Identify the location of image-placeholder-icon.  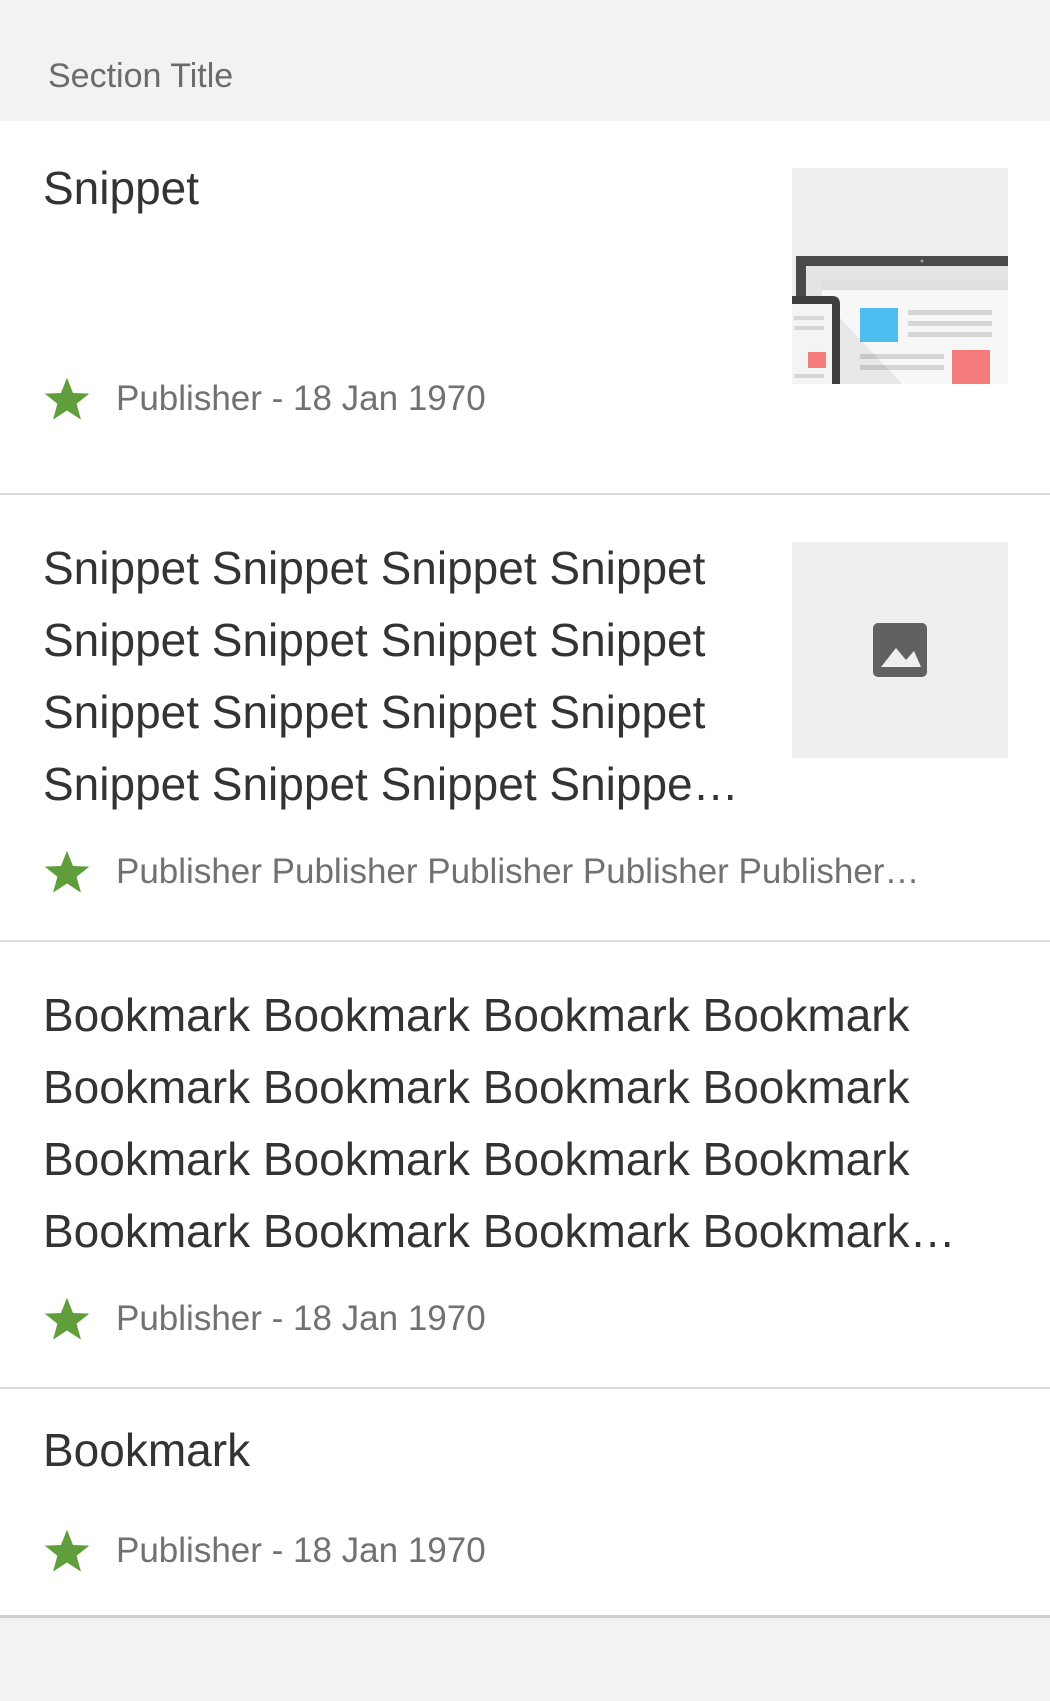
(900, 650).